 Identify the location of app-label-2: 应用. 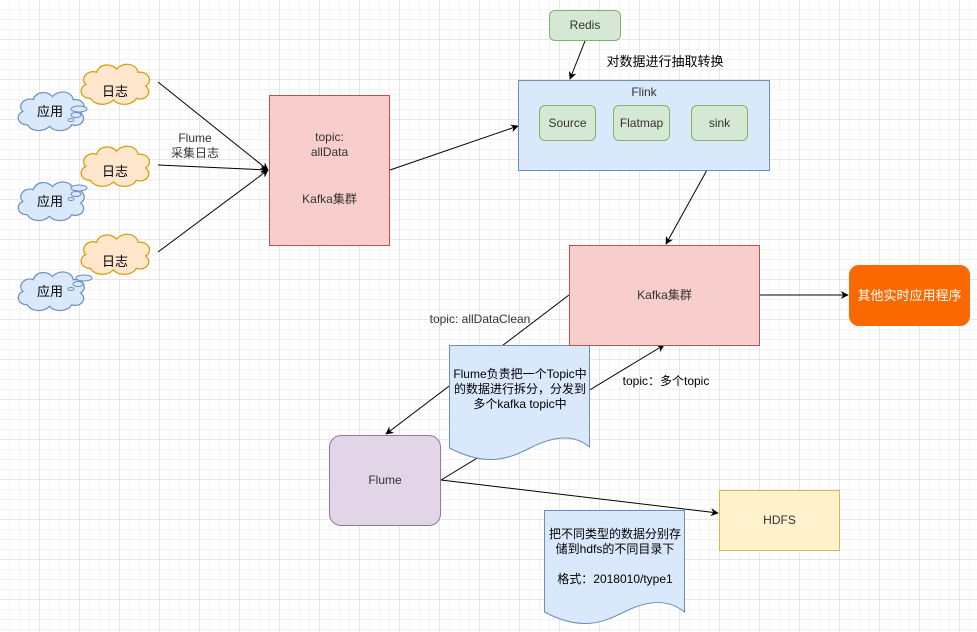
(49, 201).